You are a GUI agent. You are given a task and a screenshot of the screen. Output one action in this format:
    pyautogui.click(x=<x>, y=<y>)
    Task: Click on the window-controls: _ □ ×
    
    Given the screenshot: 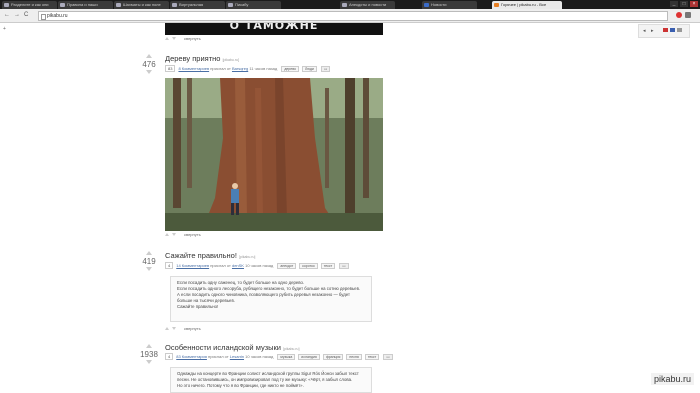 What is the action you would take?
    pyautogui.click(x=684, y=4)
    